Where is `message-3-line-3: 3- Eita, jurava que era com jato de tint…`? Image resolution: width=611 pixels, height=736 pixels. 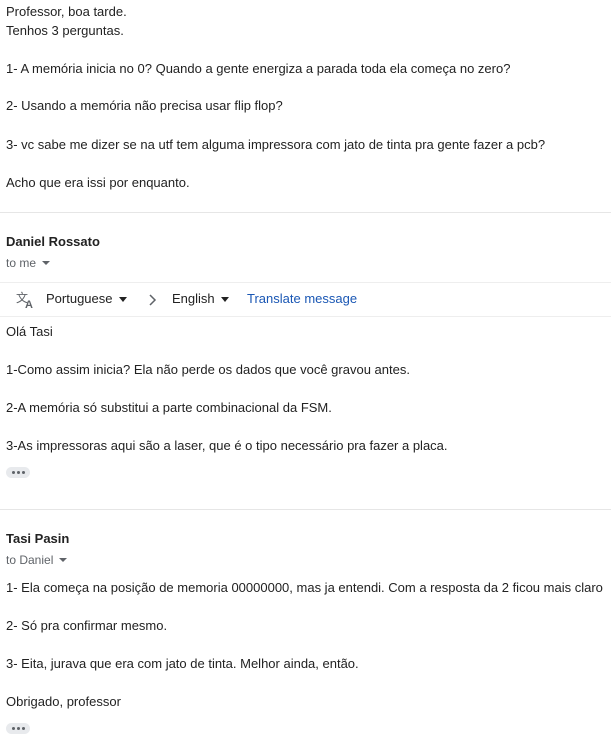
message-3-line-3: 3- Eita, jurava que era com jato de tint… is located at coordinates (182, 663).